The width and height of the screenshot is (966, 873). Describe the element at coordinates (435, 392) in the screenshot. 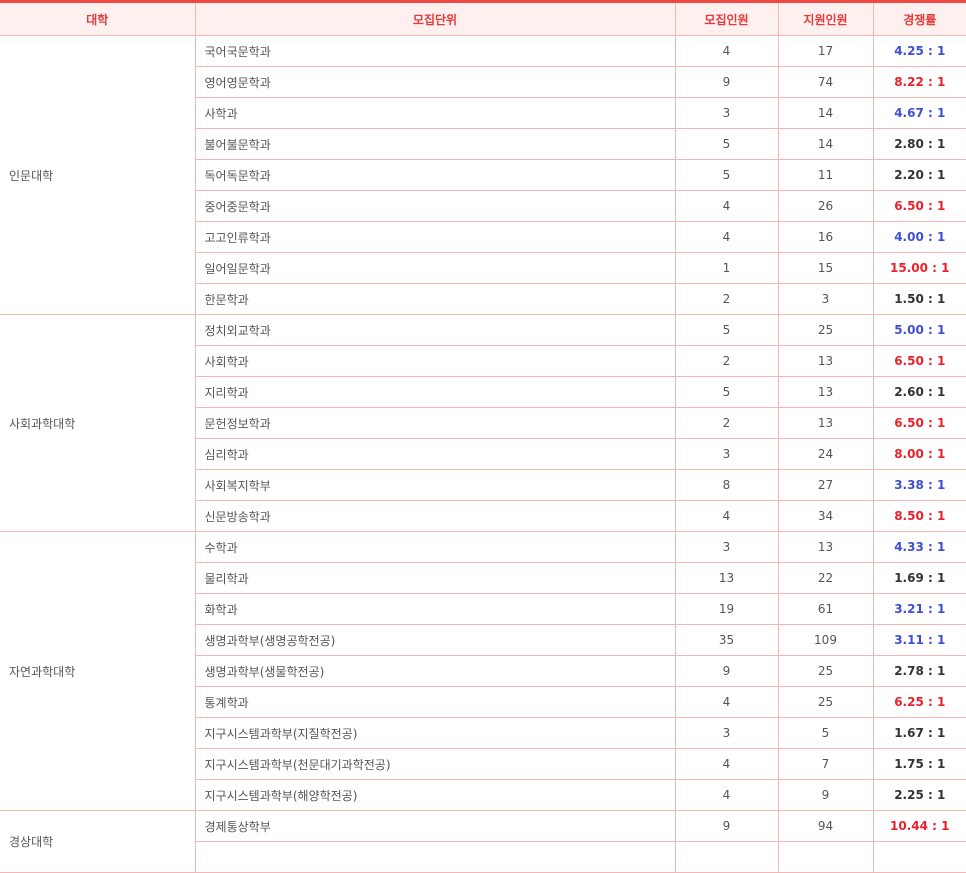

I see `unit-cell: 지리학과` at that location.